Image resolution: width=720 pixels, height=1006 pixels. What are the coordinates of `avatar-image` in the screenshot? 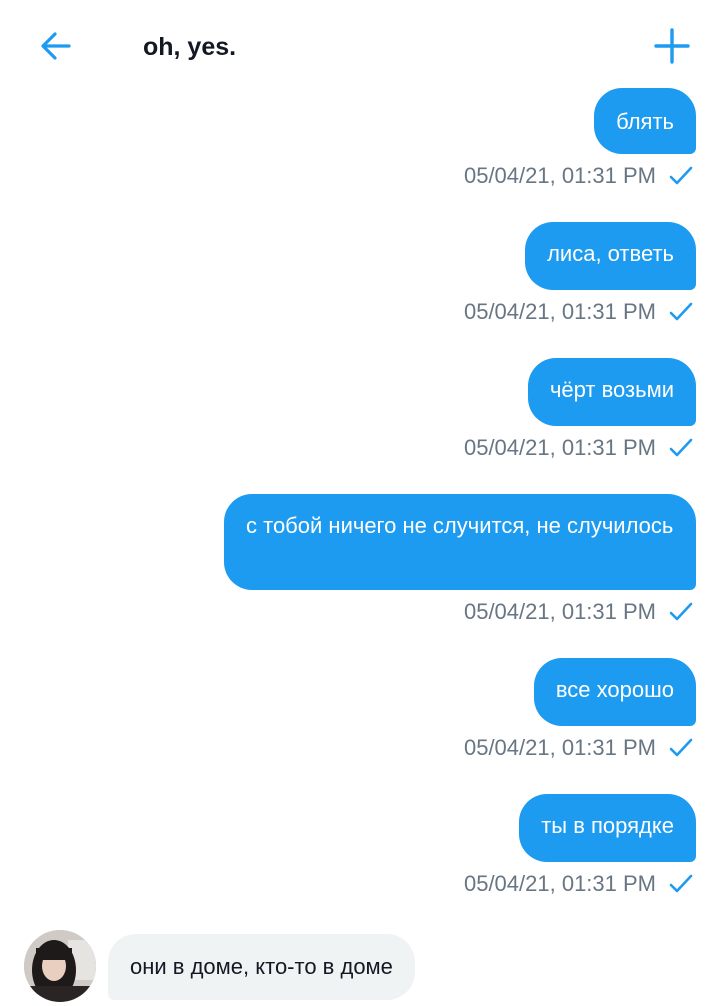 It's located at (60, 966).